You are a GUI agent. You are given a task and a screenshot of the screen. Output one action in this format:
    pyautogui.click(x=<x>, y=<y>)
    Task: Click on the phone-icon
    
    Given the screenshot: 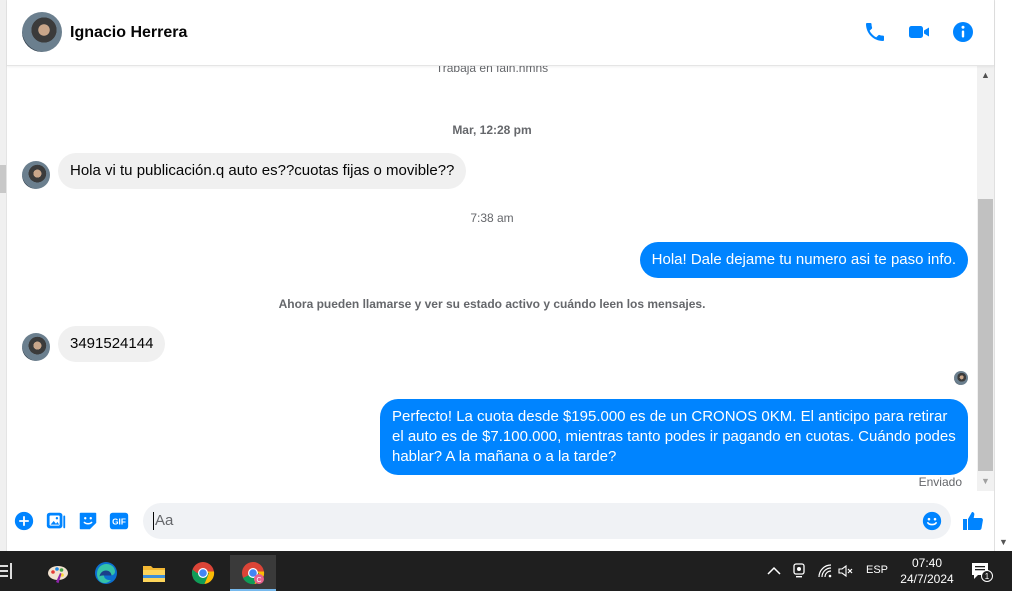 What is the action you would take?
    pyautogui.click(x=875, y=32)
    